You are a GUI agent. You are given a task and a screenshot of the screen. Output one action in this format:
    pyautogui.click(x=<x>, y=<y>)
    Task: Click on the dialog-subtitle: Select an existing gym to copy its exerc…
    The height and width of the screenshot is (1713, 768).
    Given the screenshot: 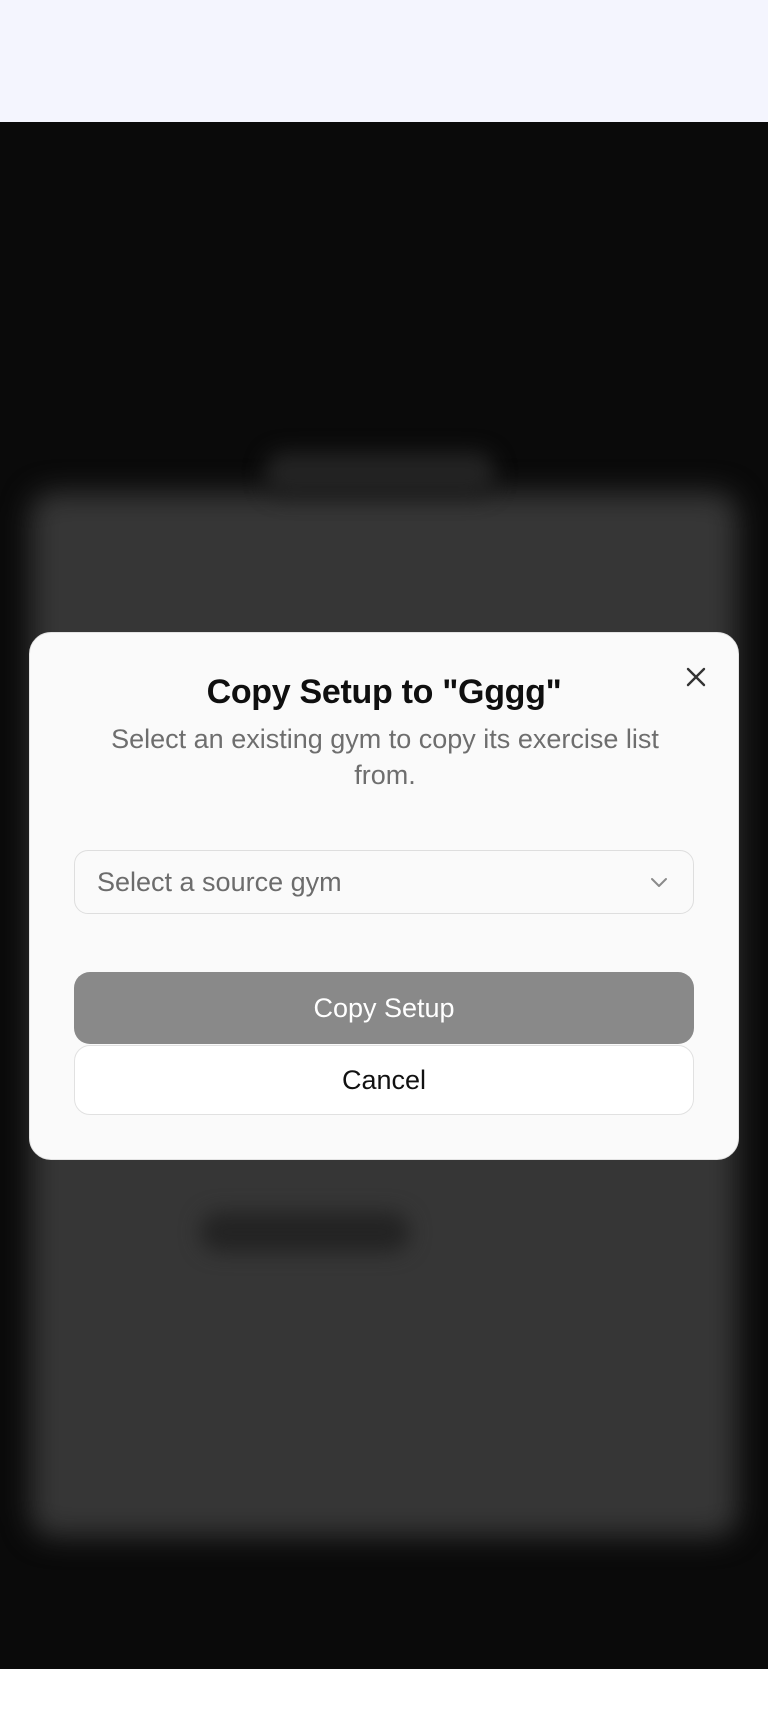 What is the action you would take?
    pyautogui.click(x=385, y=757)
    